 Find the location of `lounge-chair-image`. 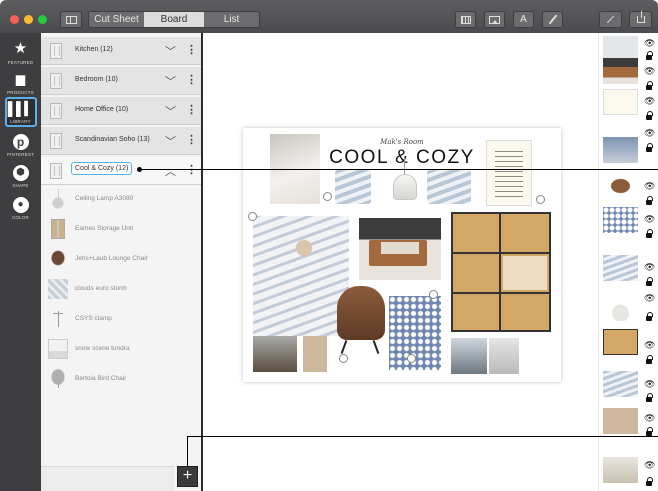

lounge-chair-image is located at coordinates (361, 320).